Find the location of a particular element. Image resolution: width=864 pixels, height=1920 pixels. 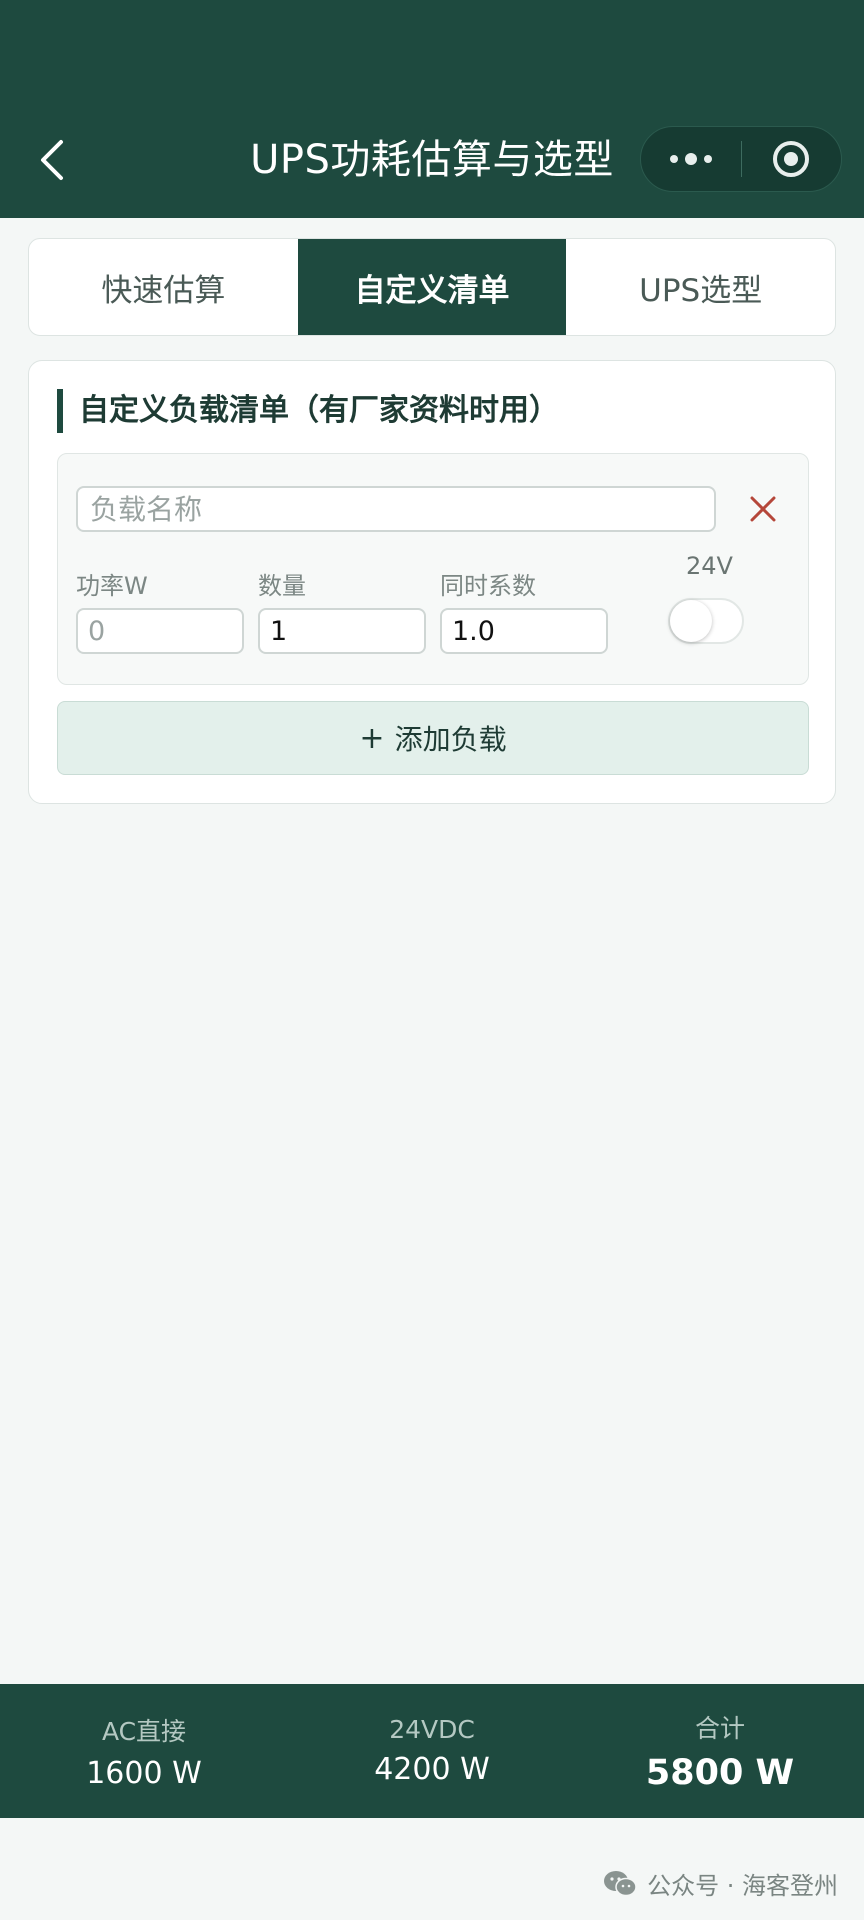

simultaneity-factor-input is located at coordinates (524, 631).